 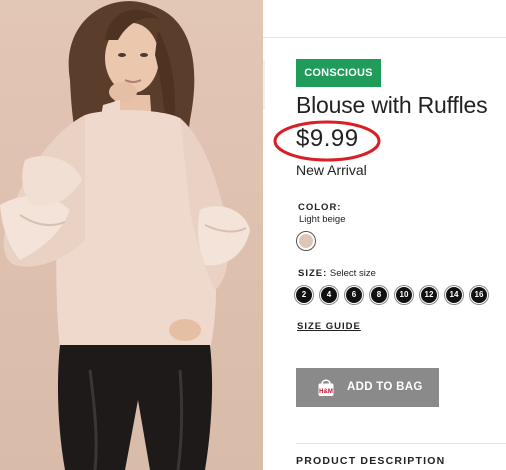 I want to click on size-guide-link: SIZE GUIDE, so click(x=329, y=326).